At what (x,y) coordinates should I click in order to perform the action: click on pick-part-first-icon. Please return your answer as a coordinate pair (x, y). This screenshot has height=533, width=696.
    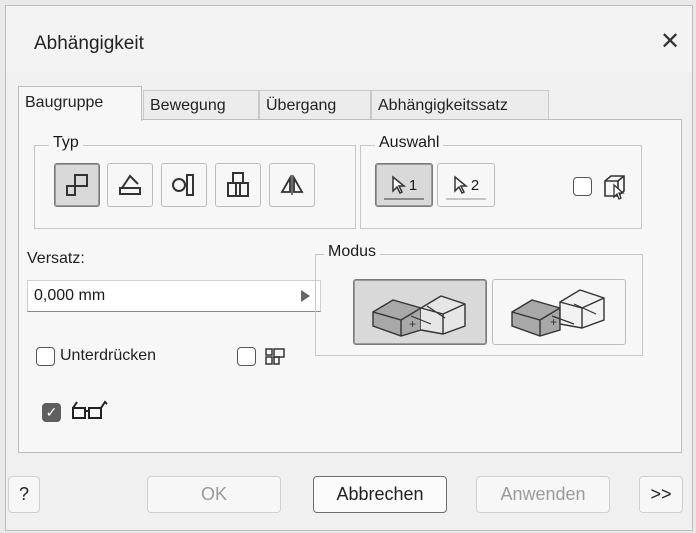
    Looking at the image, I should click on (614, 187).